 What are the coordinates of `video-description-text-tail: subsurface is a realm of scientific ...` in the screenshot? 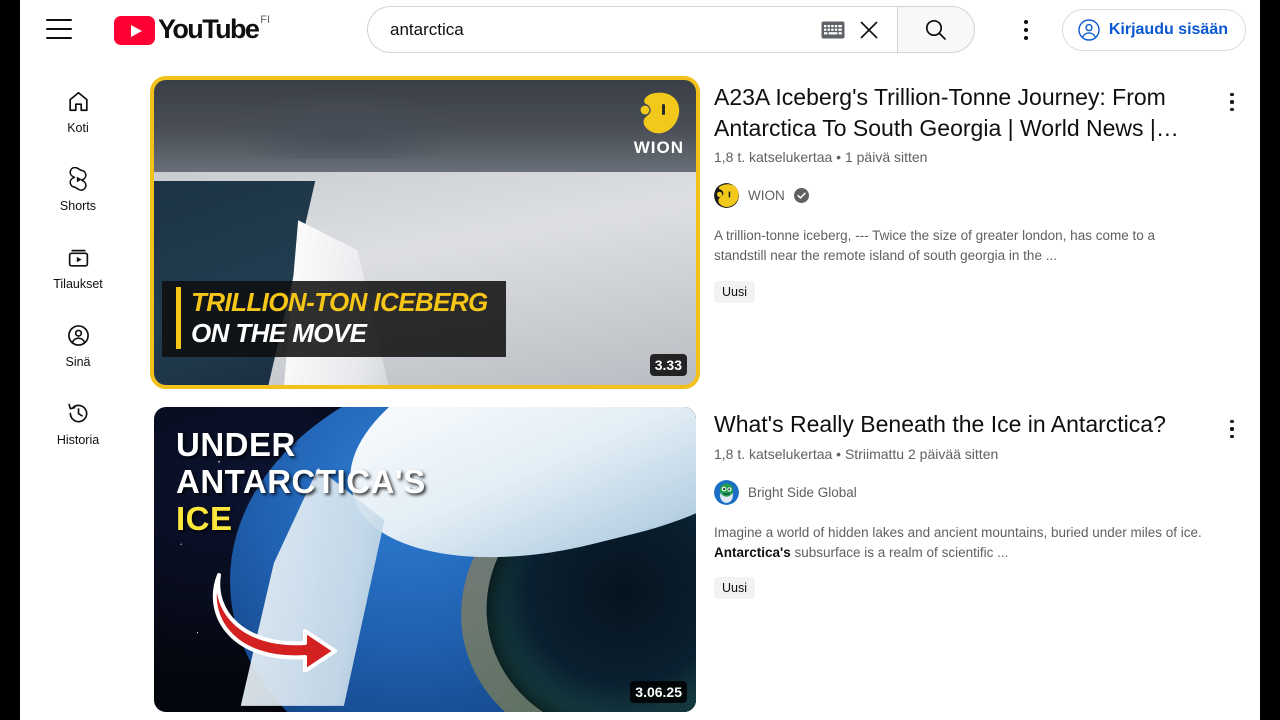 It's located at (899, 552).